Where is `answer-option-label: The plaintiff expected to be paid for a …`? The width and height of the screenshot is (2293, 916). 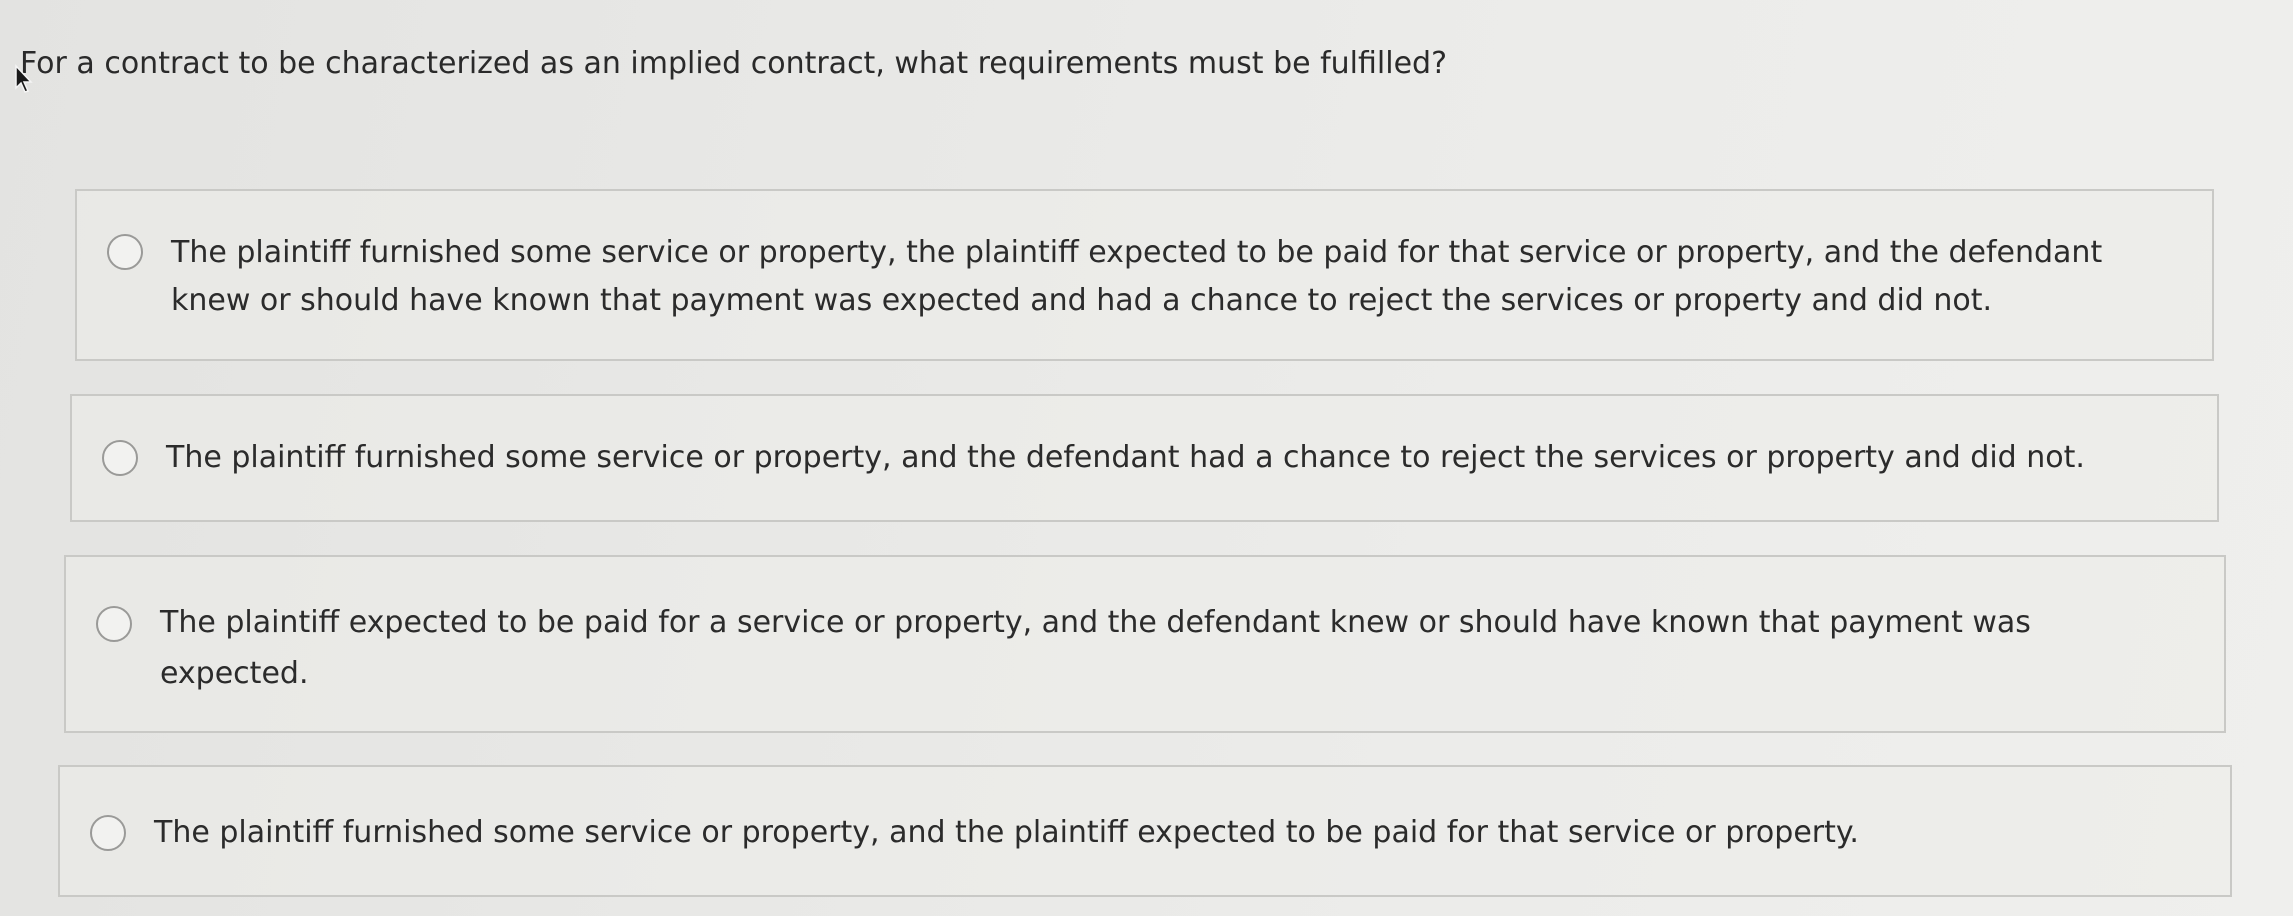
answer-option-label: The plaintiff expected to be paid for a … is located at coordinates (1095, 648).